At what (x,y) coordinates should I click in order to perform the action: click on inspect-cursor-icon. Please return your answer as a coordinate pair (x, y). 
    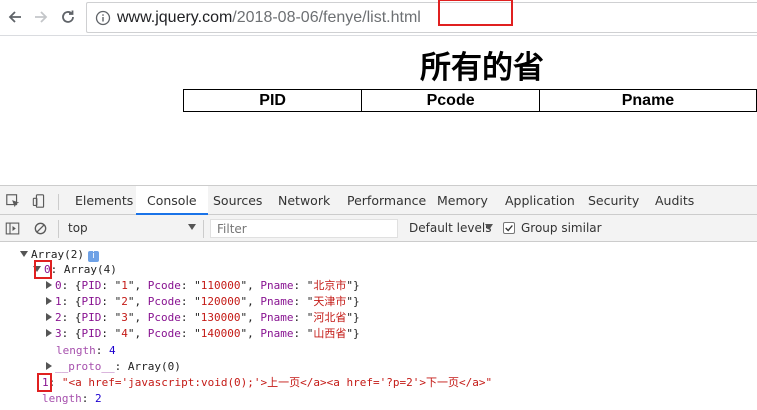
    Looking at the image, I should click on (13, 201).